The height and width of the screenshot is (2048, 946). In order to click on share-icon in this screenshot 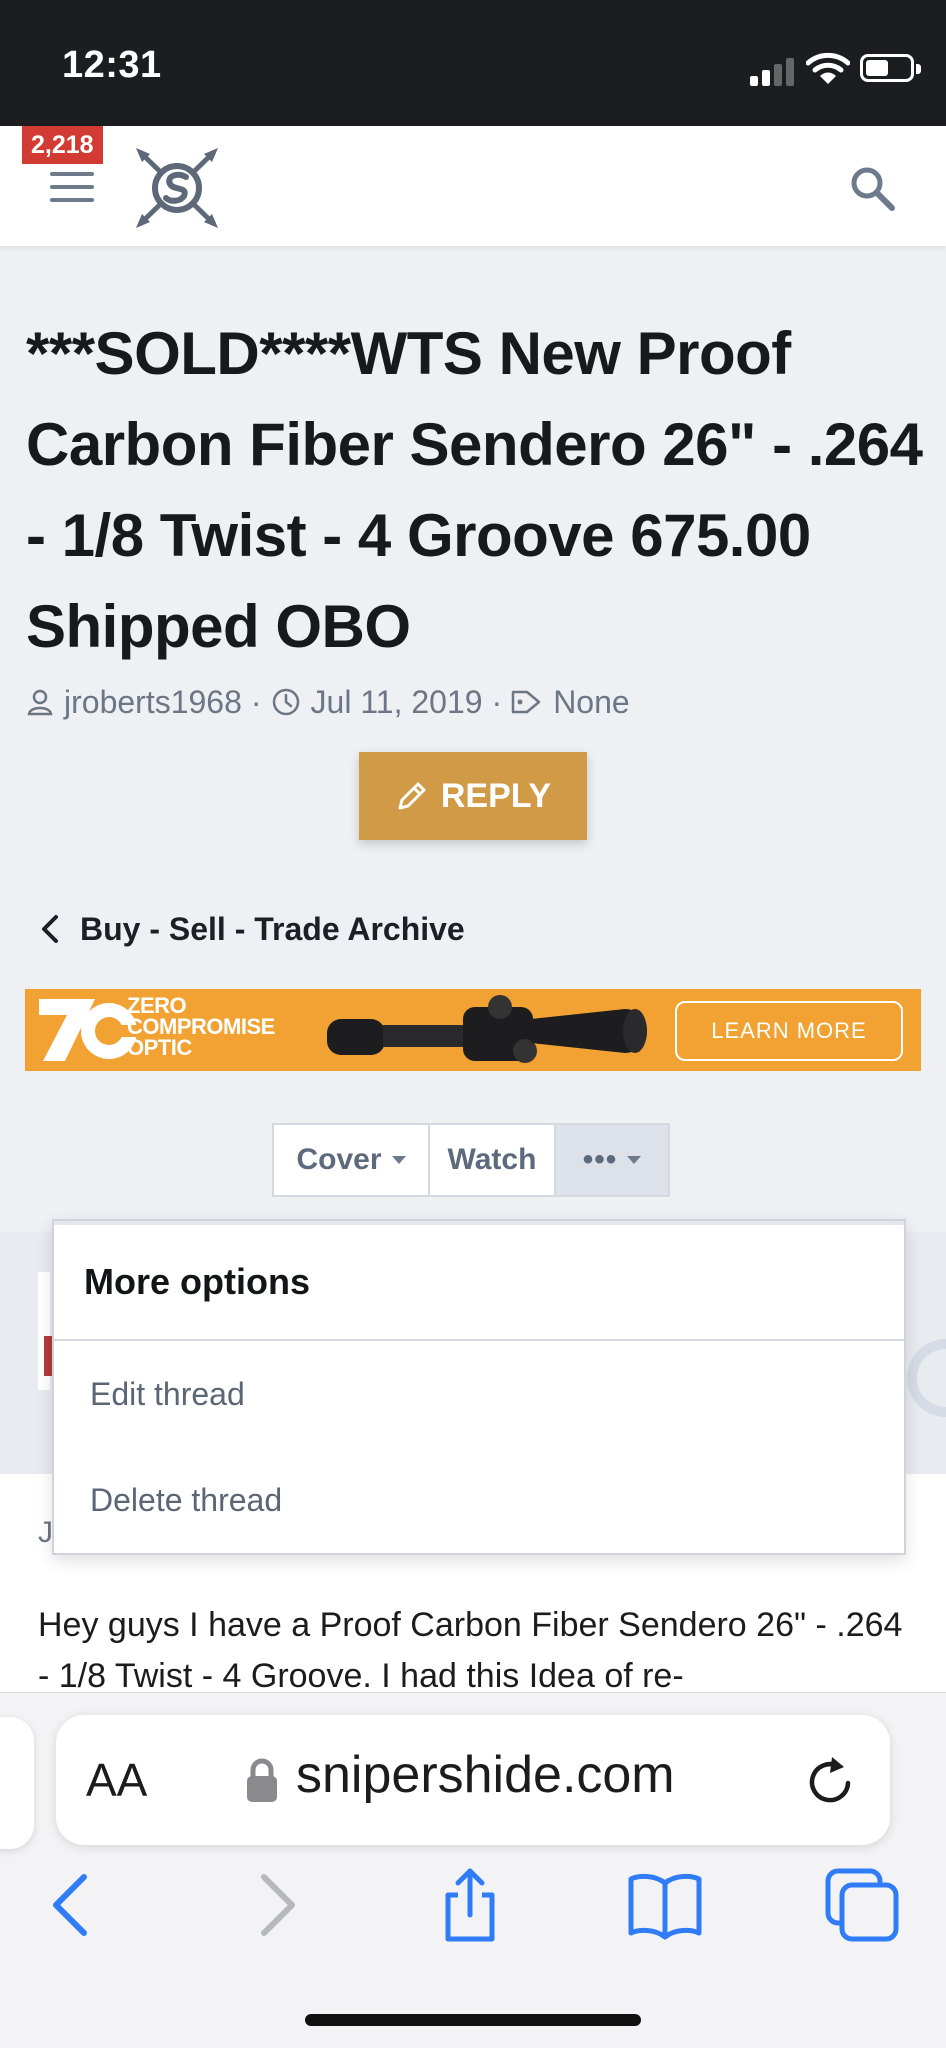, I will do `click(470, 1905)`.